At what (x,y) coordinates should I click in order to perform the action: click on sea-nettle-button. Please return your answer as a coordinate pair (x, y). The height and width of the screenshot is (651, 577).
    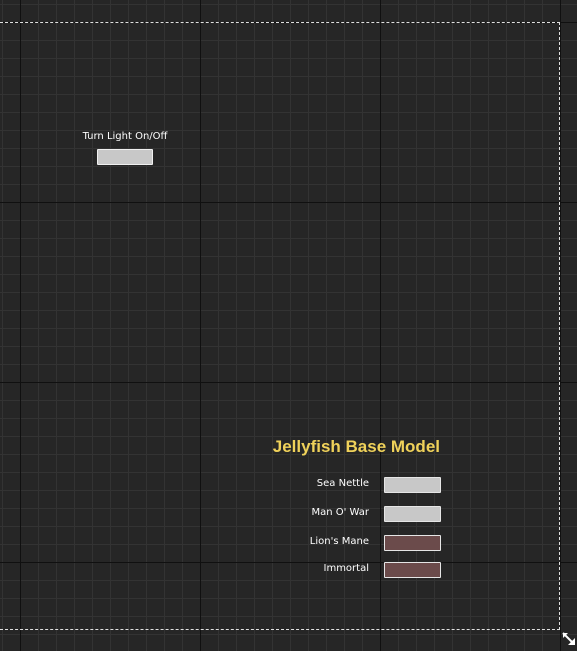
    Looking at the image, I should click on (412, 485).